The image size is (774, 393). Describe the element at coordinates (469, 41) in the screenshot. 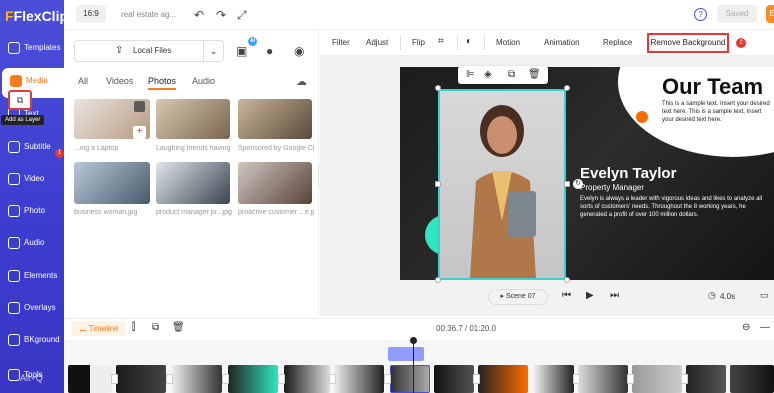

I see `opacity-icon: ◐` at that location.